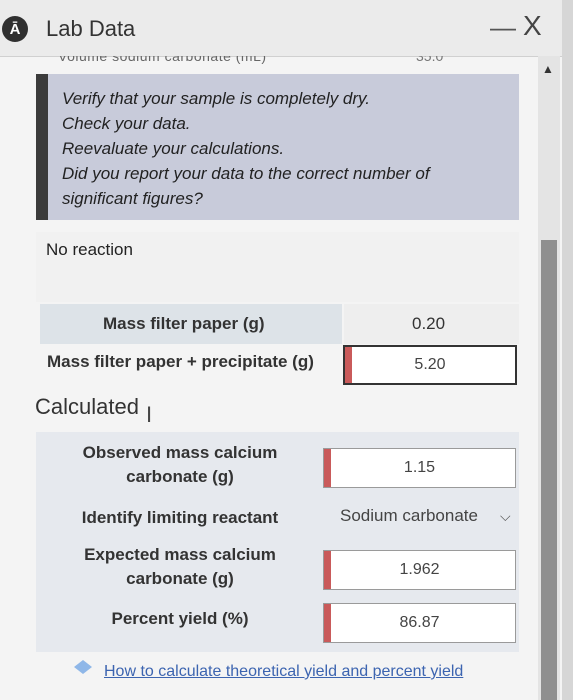 The image size is (573, 700). I want to click on limiting-reactant-select: Sodium carbonate, so click(409, 516).